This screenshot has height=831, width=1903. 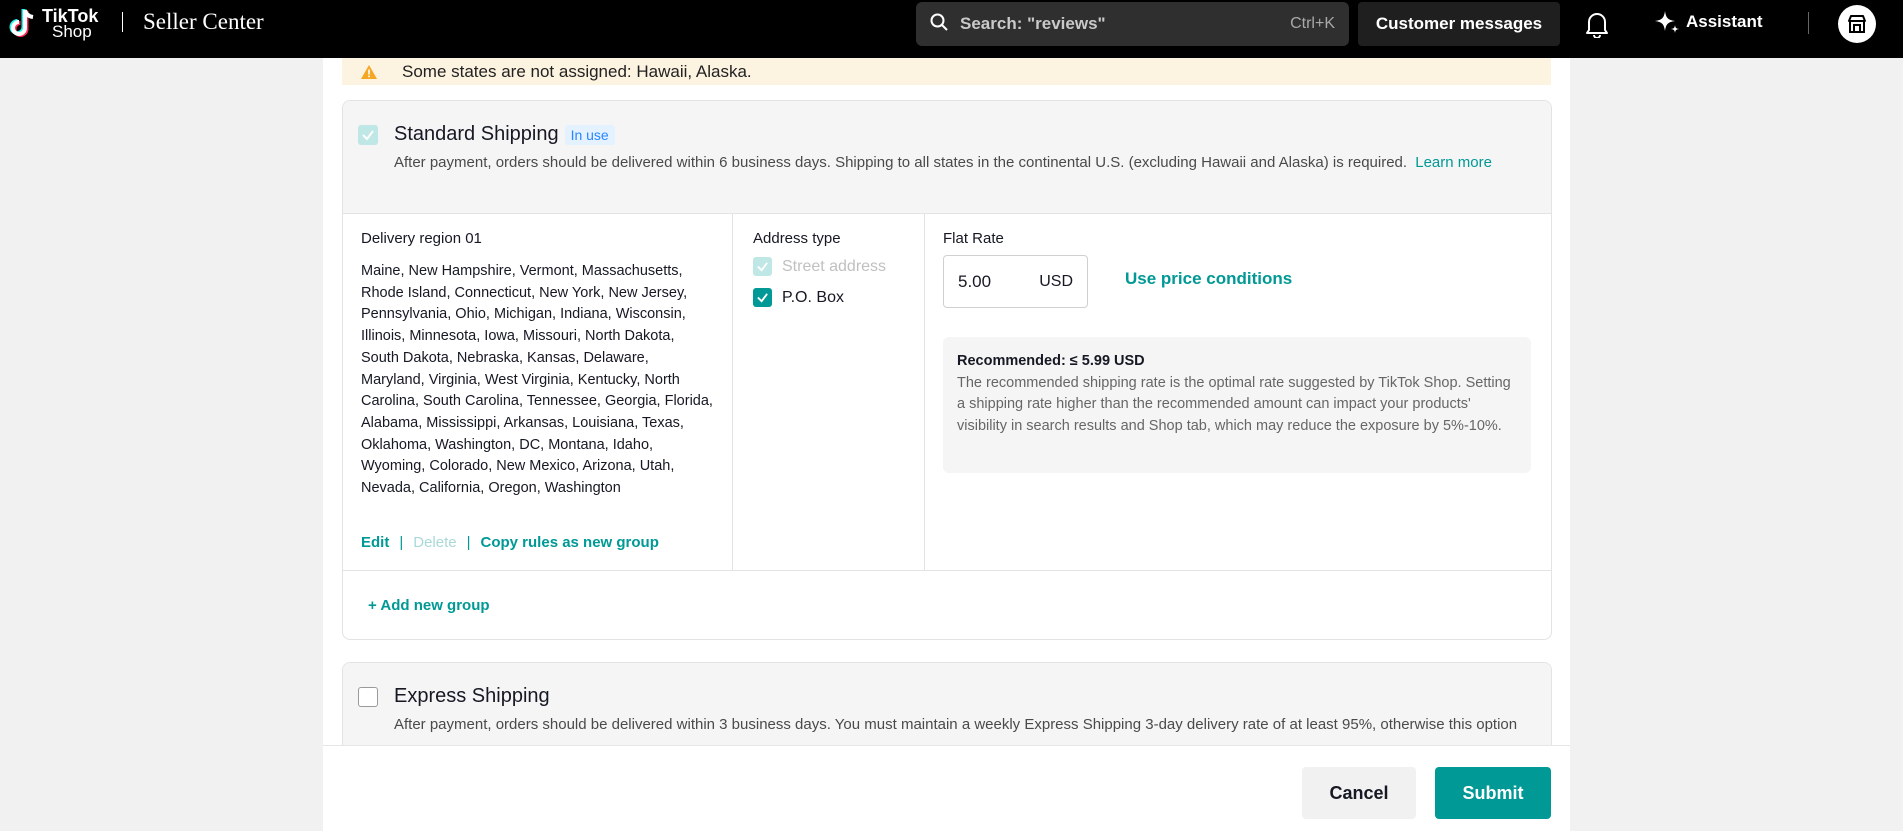 I want to click on learn-more-link: Learn more, so click(x=1453, y=162).